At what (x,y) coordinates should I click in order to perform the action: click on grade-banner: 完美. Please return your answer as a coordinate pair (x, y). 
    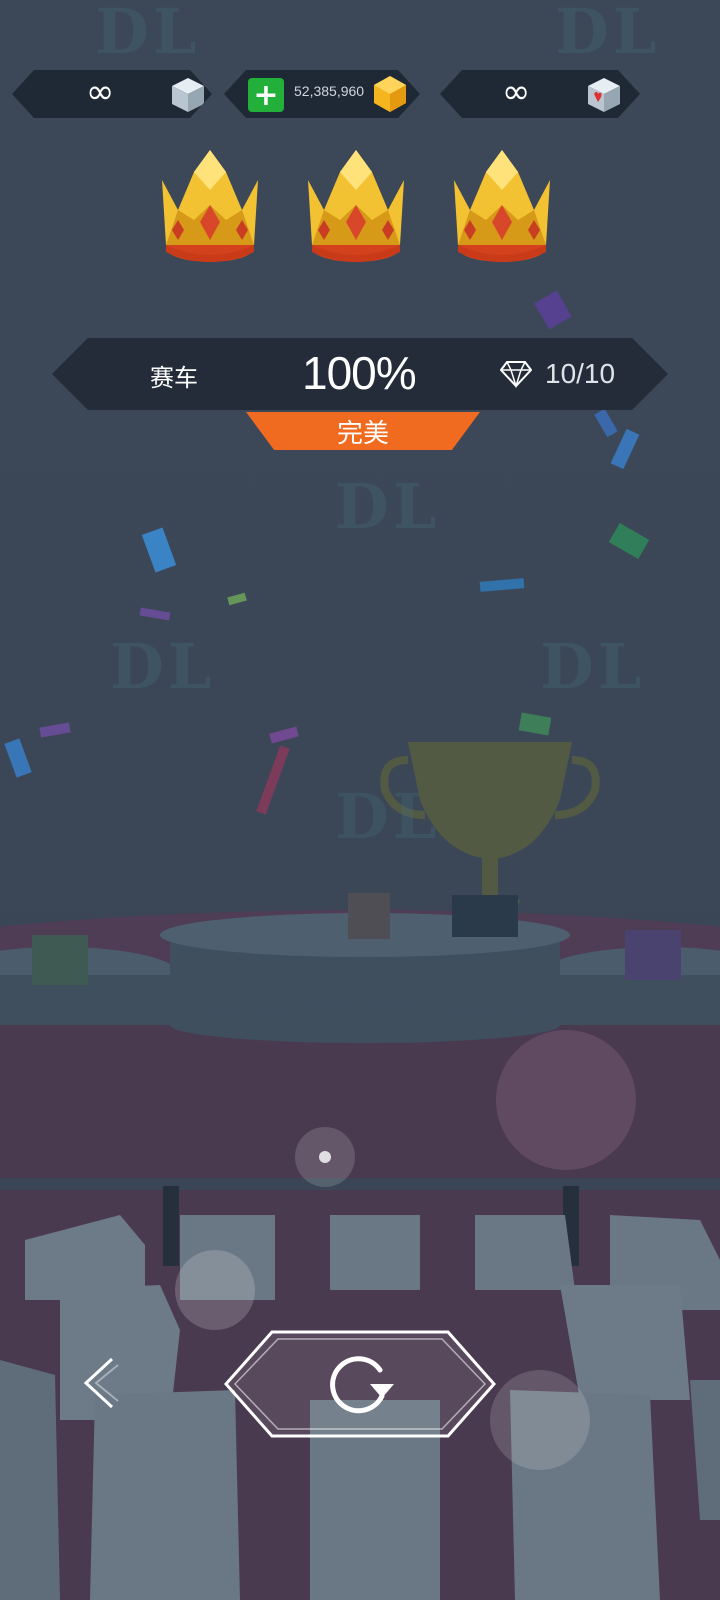
    Looking at the image, I should click on (363, 431).